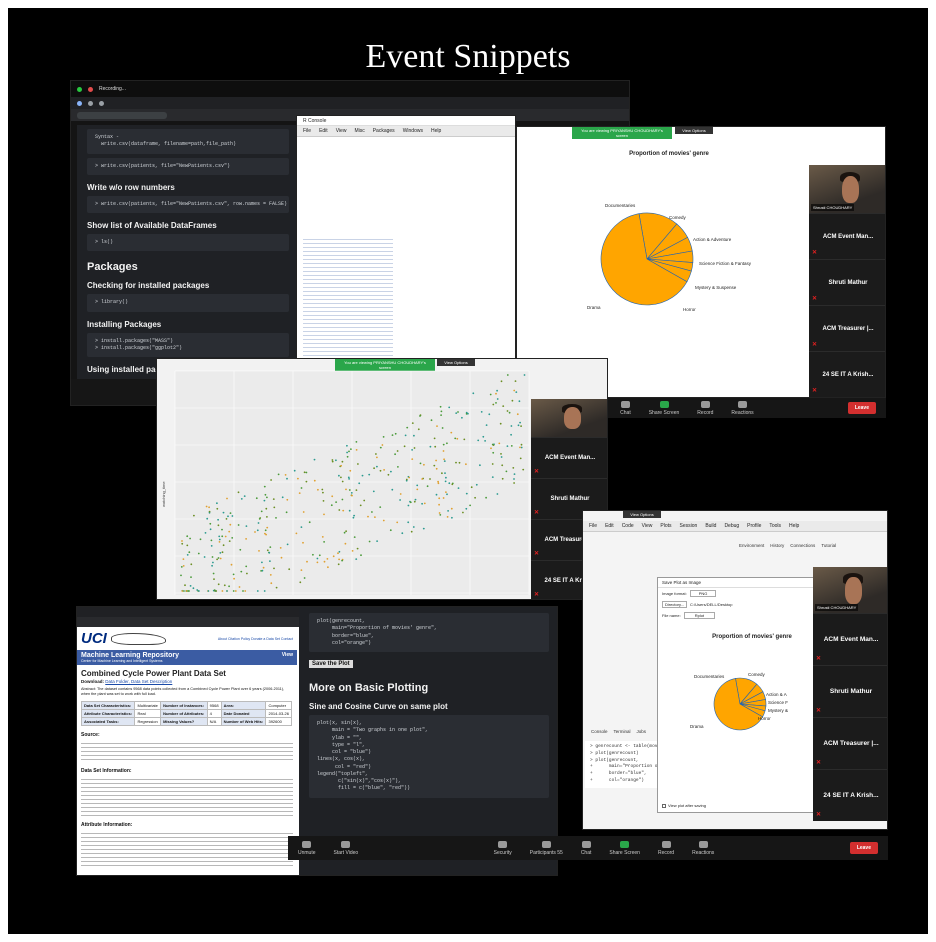  What do you see at coordinates (503, 848) in the screenshot?
I see `security-button: Security` at bounding box center [503, 848].